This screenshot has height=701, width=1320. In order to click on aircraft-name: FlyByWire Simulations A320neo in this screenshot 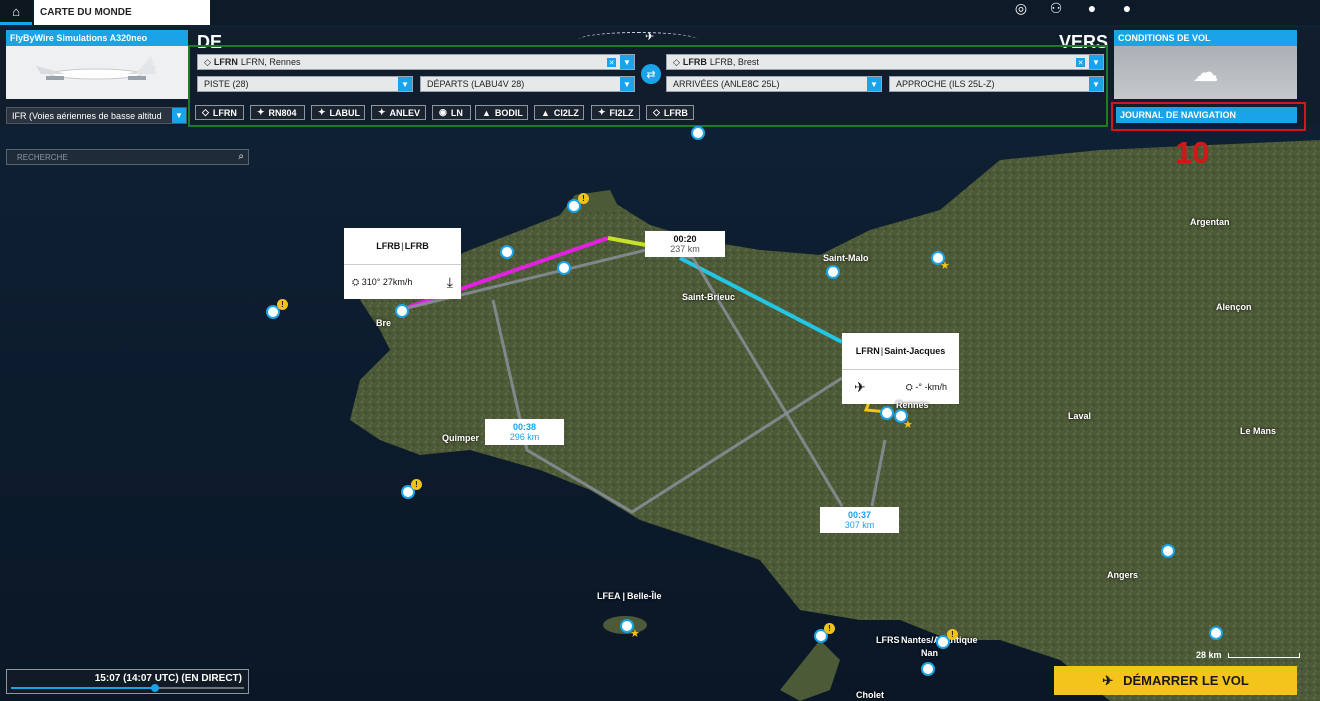, I will do `click(97, 38)`.